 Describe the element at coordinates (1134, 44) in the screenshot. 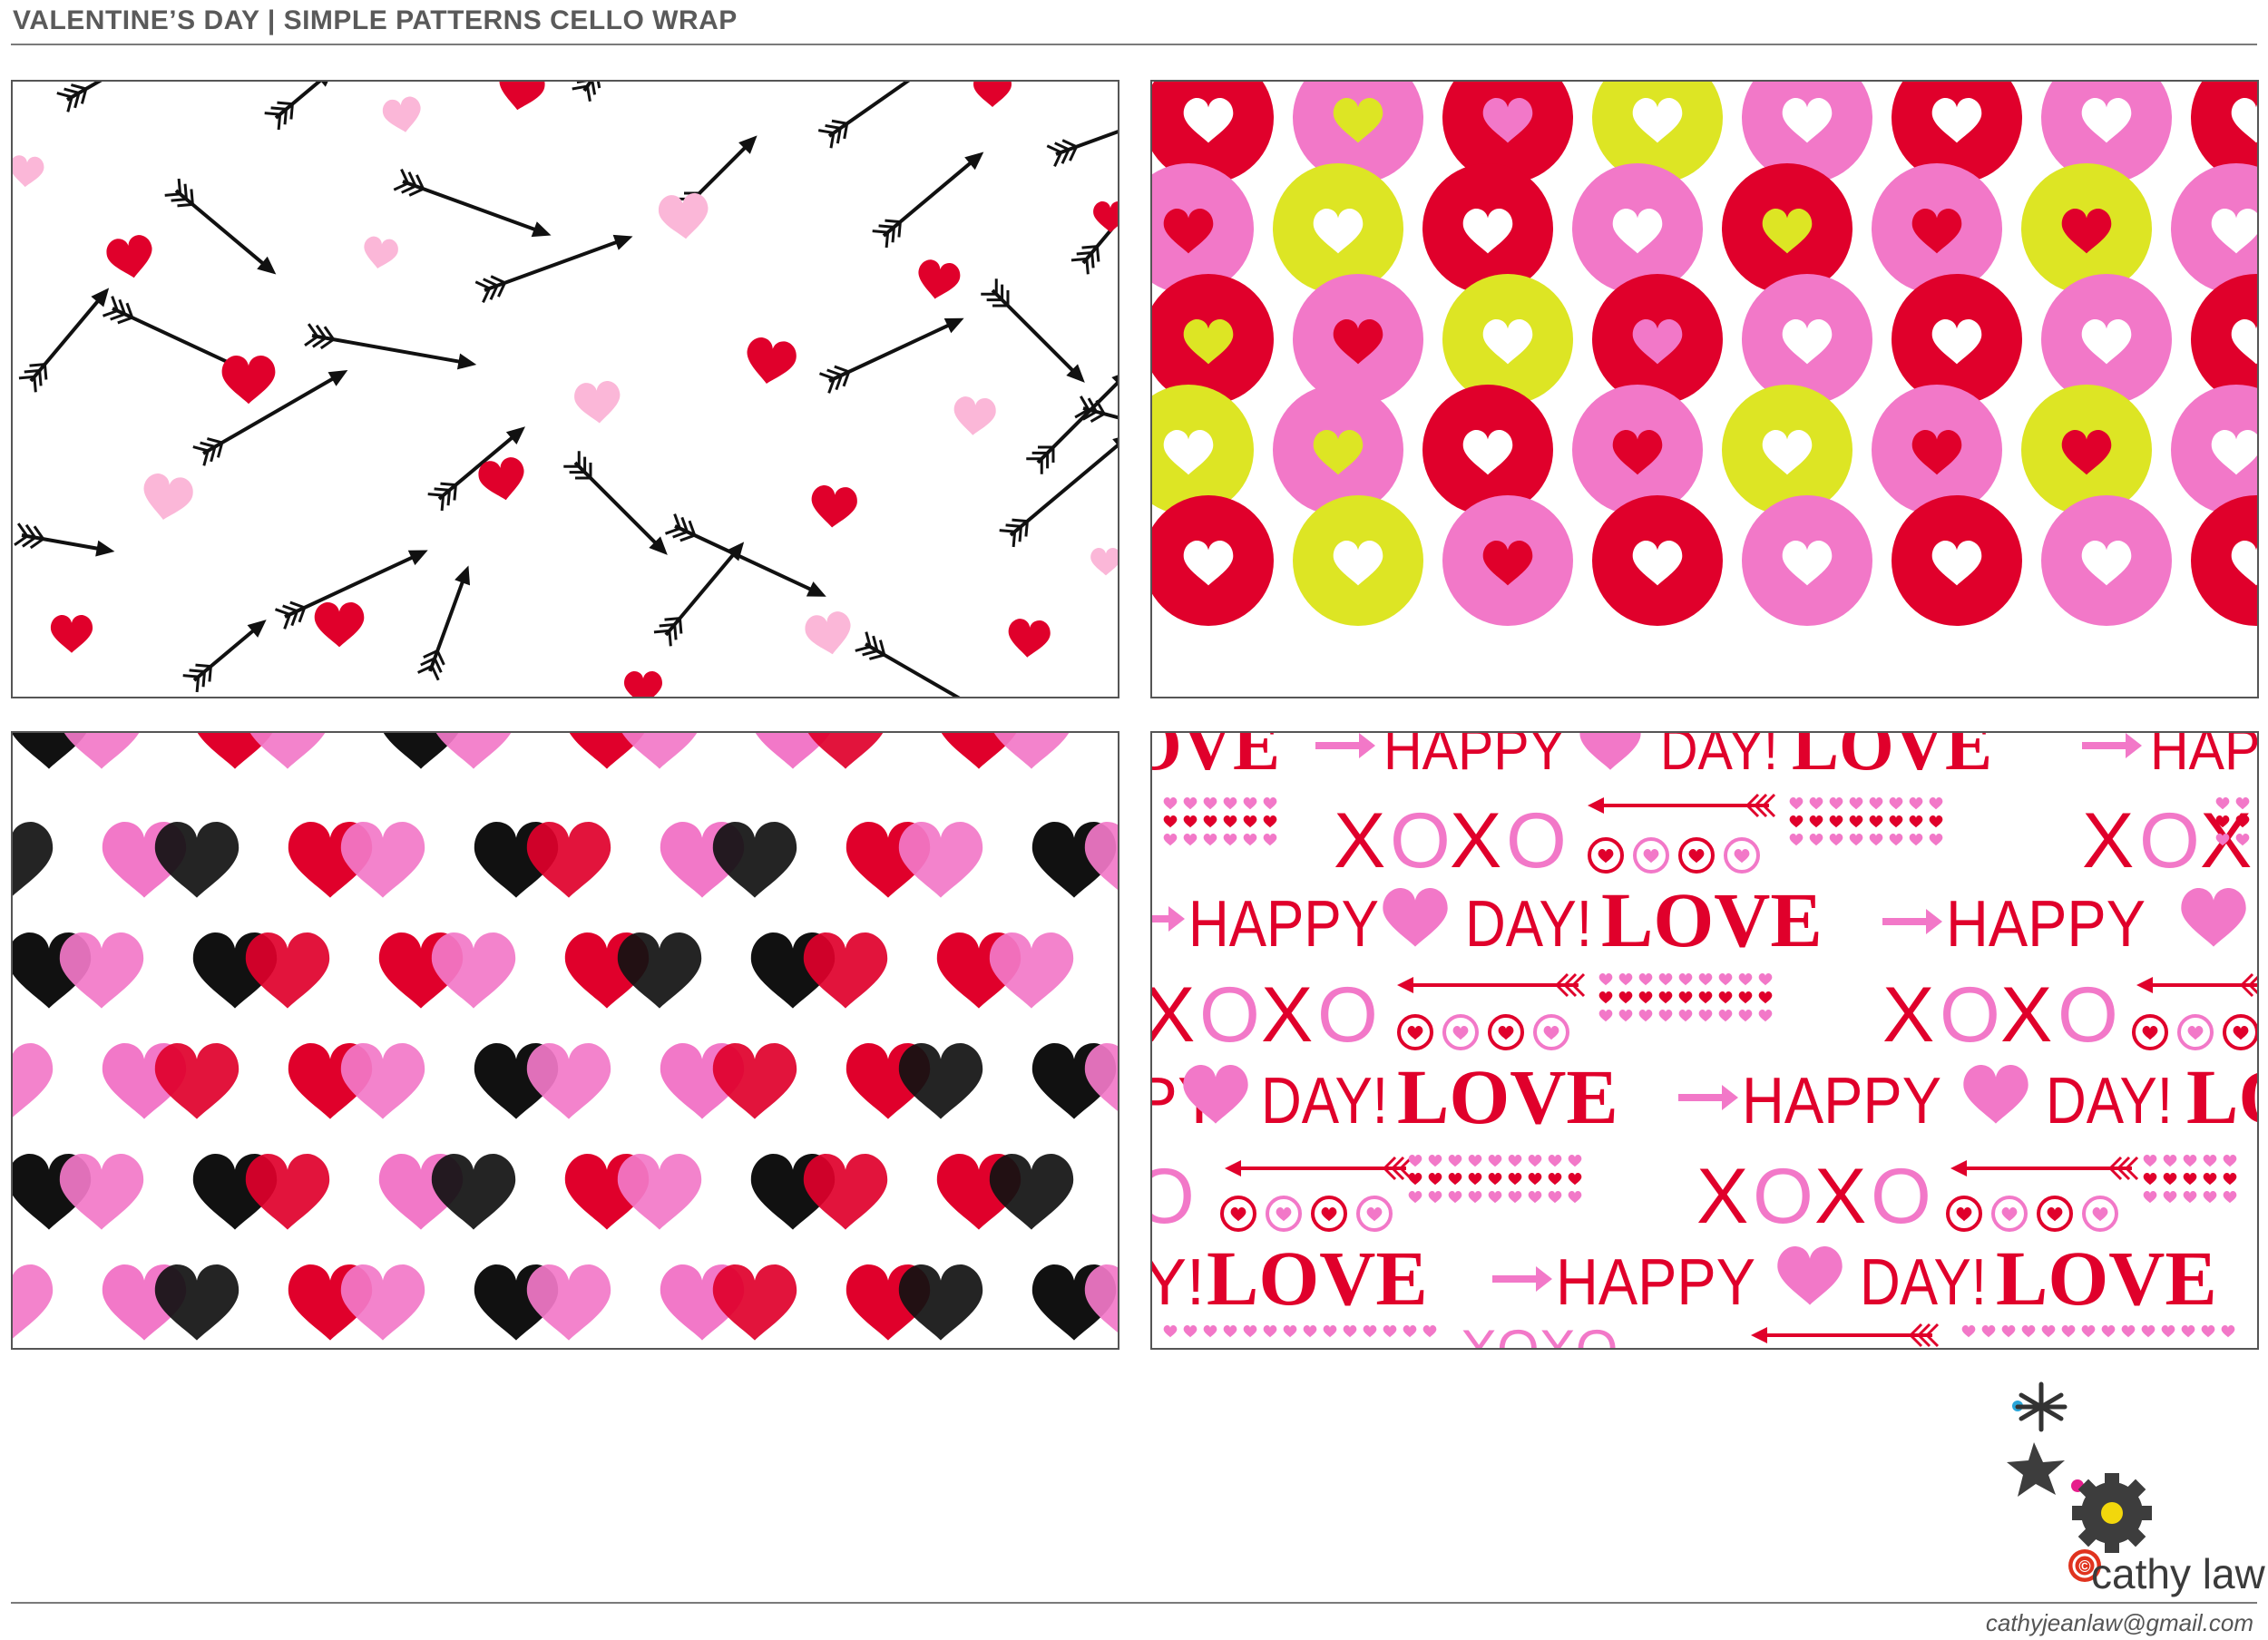

I see `header-rule` at that location.